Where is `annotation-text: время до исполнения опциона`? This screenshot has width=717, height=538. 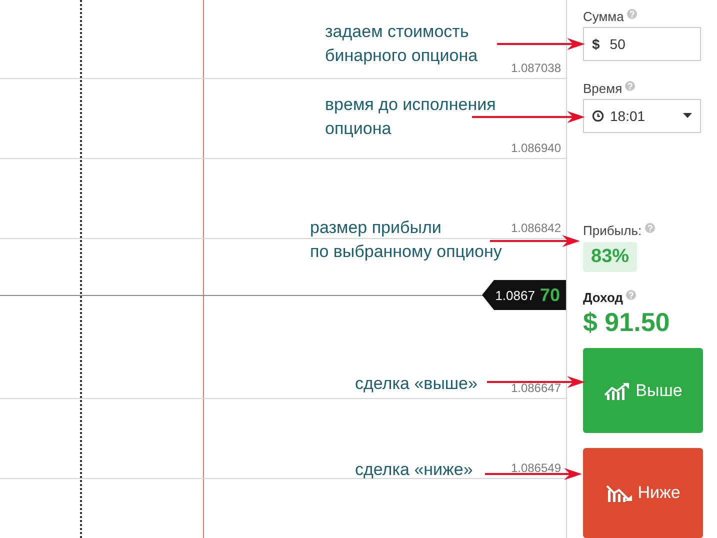 annotation-text: время до исполнения опциона is located at coordinates (410, 117).